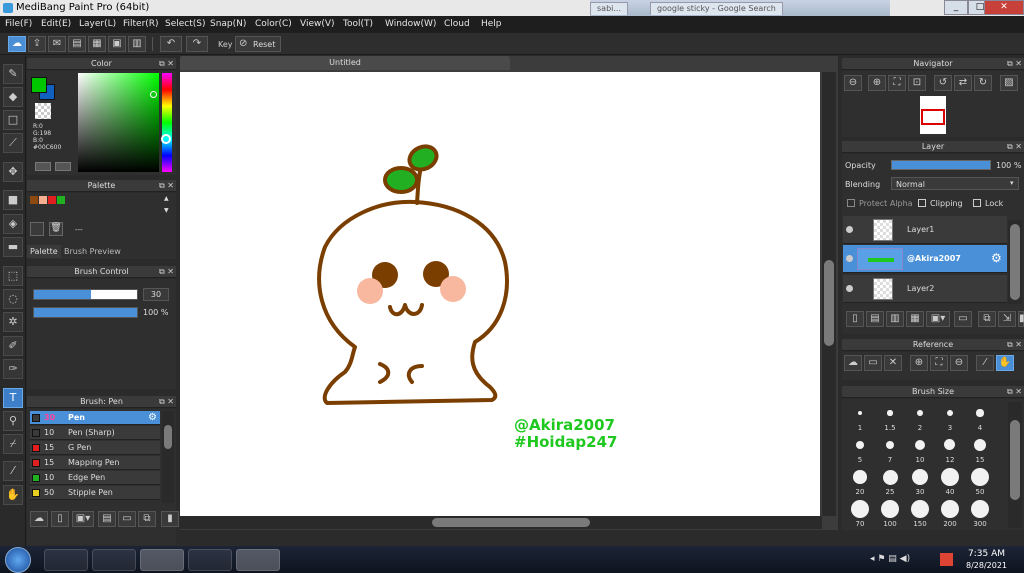  I want to click on hand-tool-icon: ✋, so click(13, 495).